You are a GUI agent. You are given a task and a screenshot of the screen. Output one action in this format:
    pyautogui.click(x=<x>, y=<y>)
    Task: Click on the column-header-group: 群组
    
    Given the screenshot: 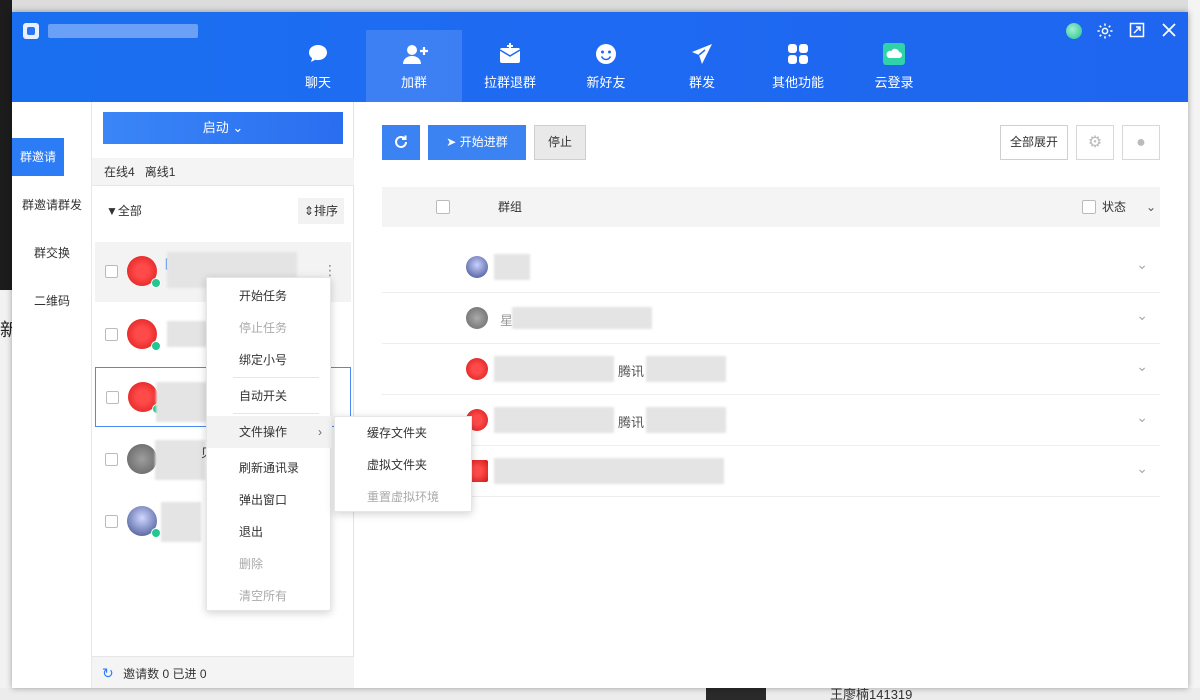 What is the action you would take?
    pyautogui.click(x=510, y=207)
    